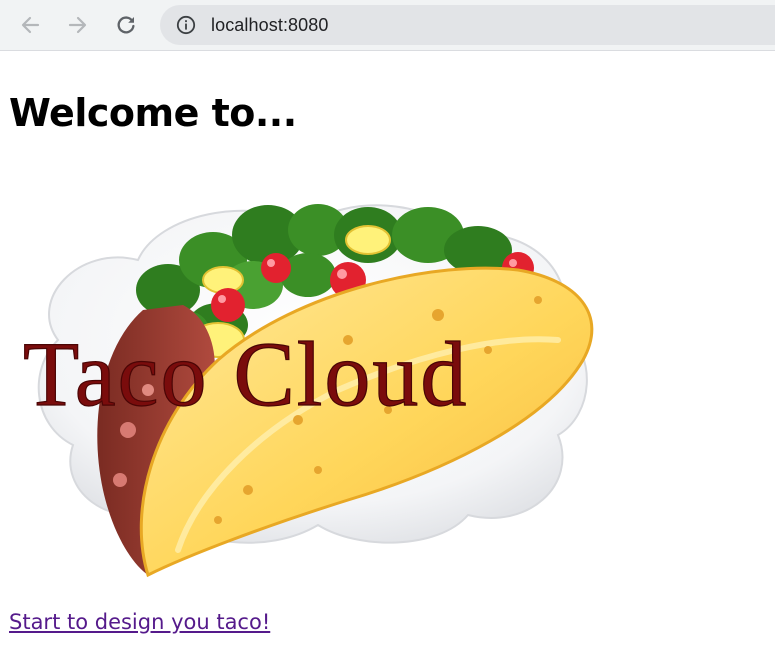  I want to click on reload-icon, so click(126, 25).